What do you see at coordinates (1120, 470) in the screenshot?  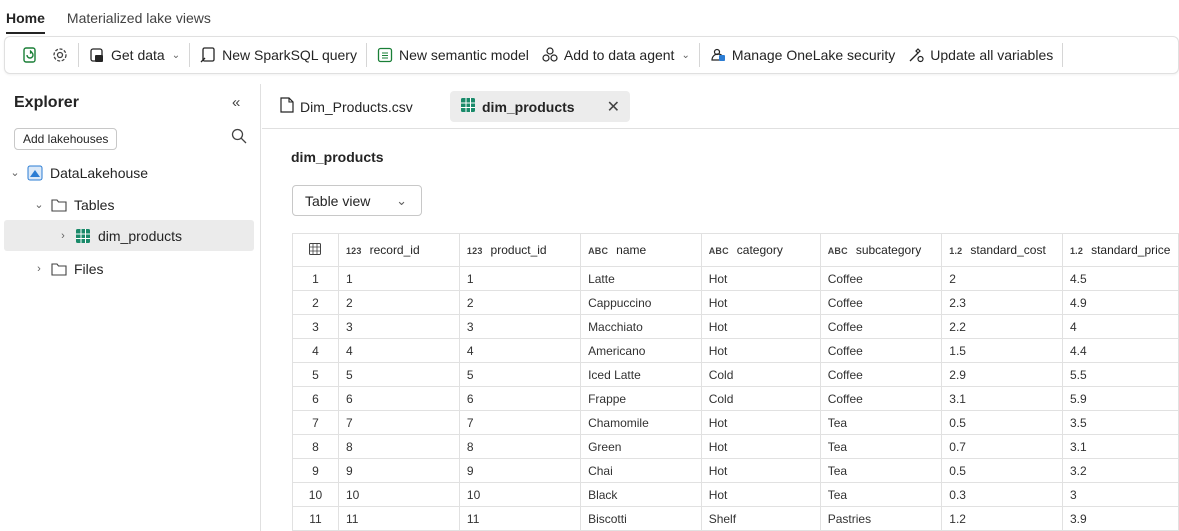 I see `table-cell: 3.2` at bounding box center [1120, 470].